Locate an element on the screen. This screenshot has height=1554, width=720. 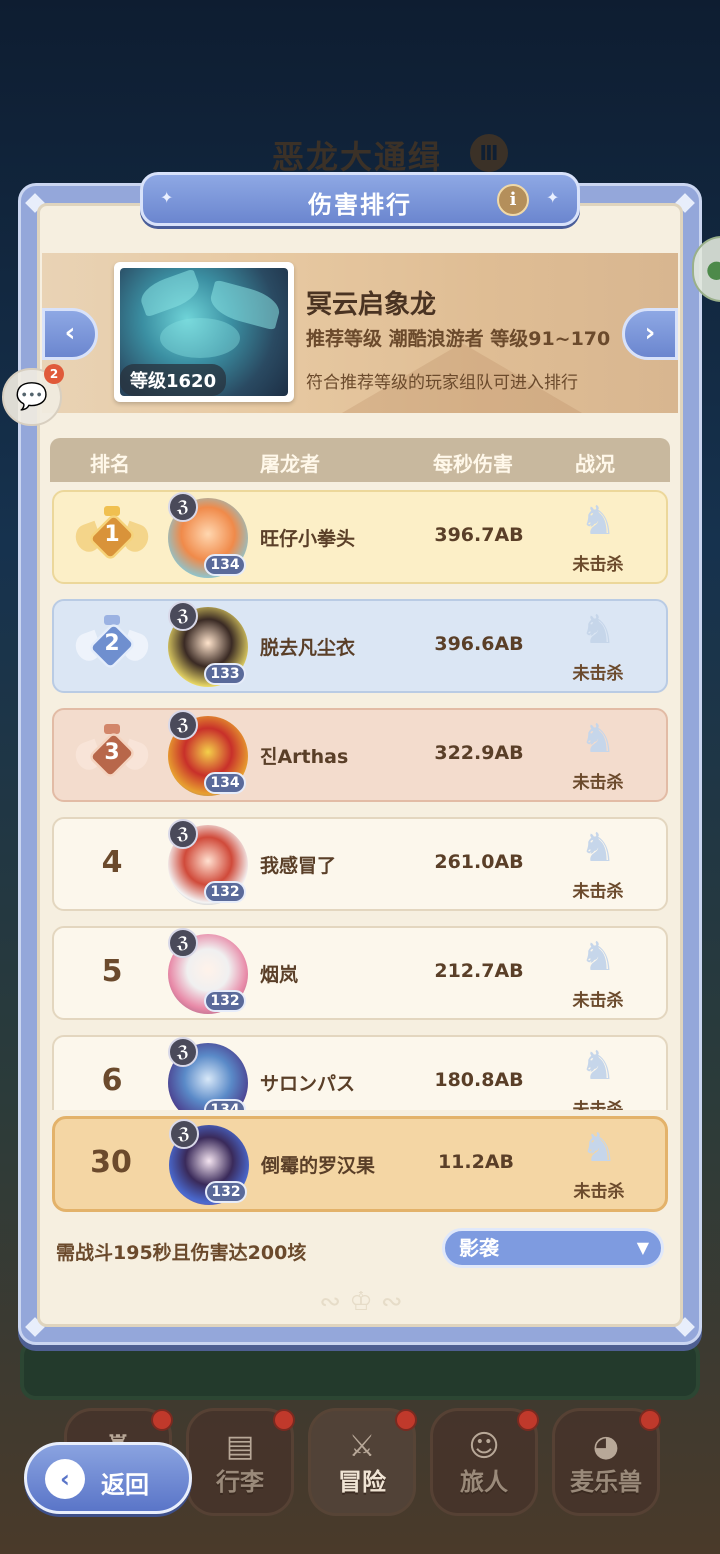
next-boss-button: › is located at coordinates (650, 334).